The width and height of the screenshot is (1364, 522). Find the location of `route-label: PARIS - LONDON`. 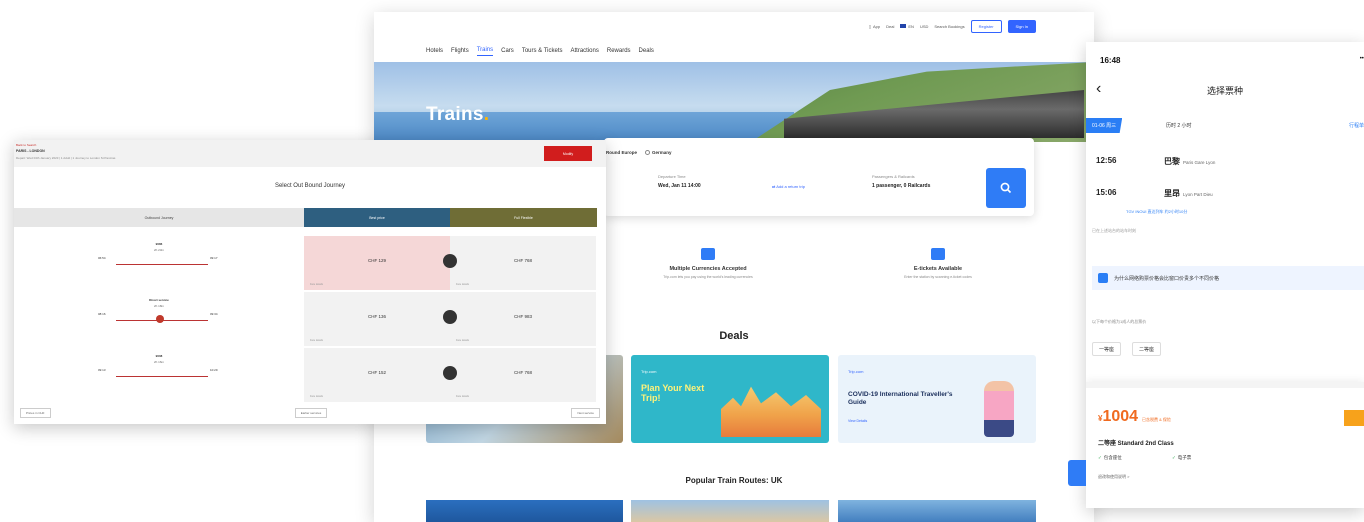

route-label: PARIS - LONDON is located at coordinates (30, 151).